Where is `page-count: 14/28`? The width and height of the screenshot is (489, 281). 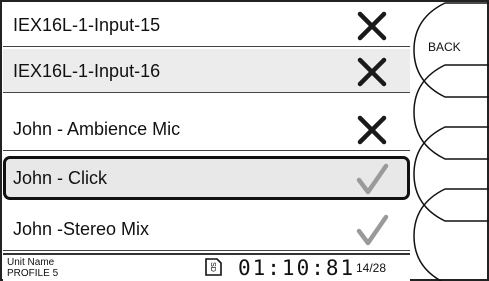
page-count: 14/28 is located at coordinates (371, 268).